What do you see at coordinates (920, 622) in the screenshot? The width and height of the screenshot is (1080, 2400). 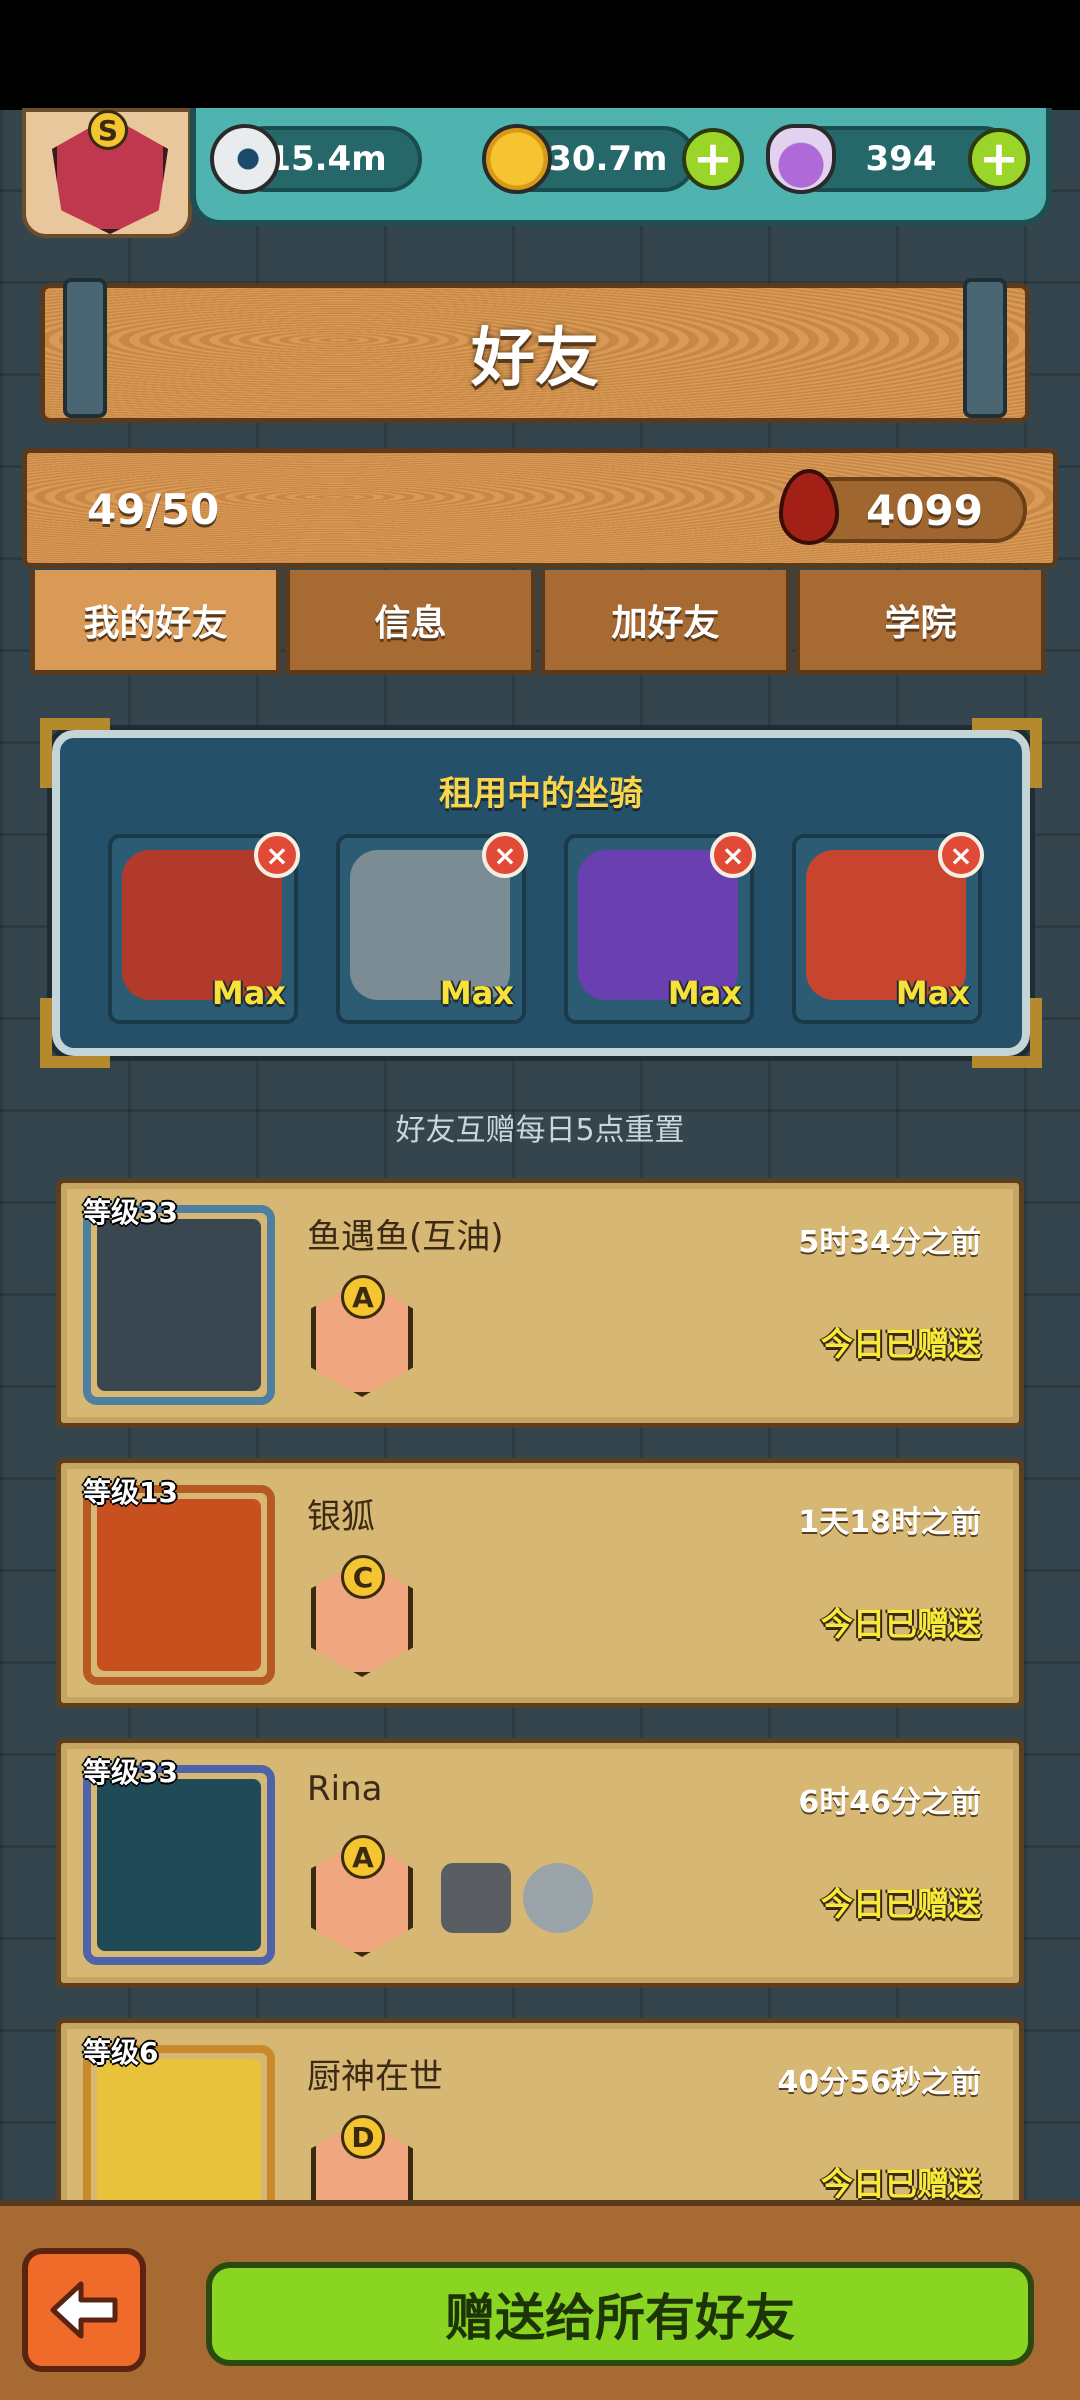 I see `tab-academy: 学院` at bounding box center [920, 622].